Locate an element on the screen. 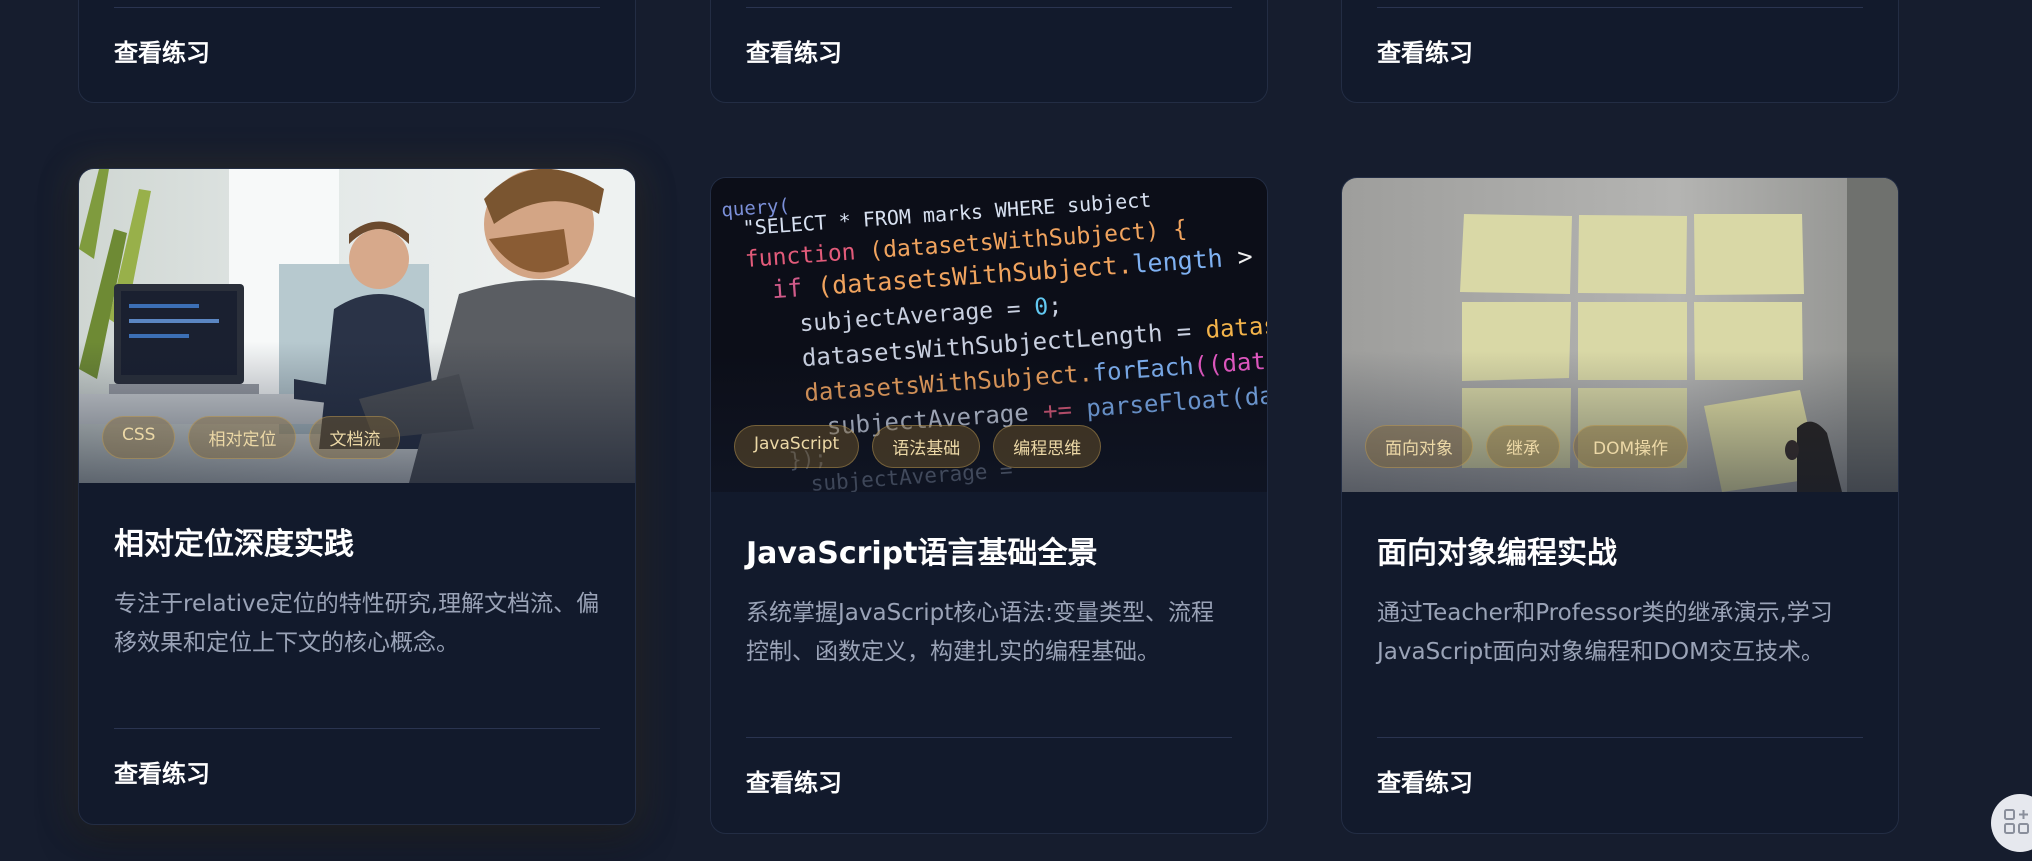 Image resolution: width=2032 pixels, height=861 pixels. tag-list: 面向对象 继承 DOM操作 is located at coordinates (1527, 446).